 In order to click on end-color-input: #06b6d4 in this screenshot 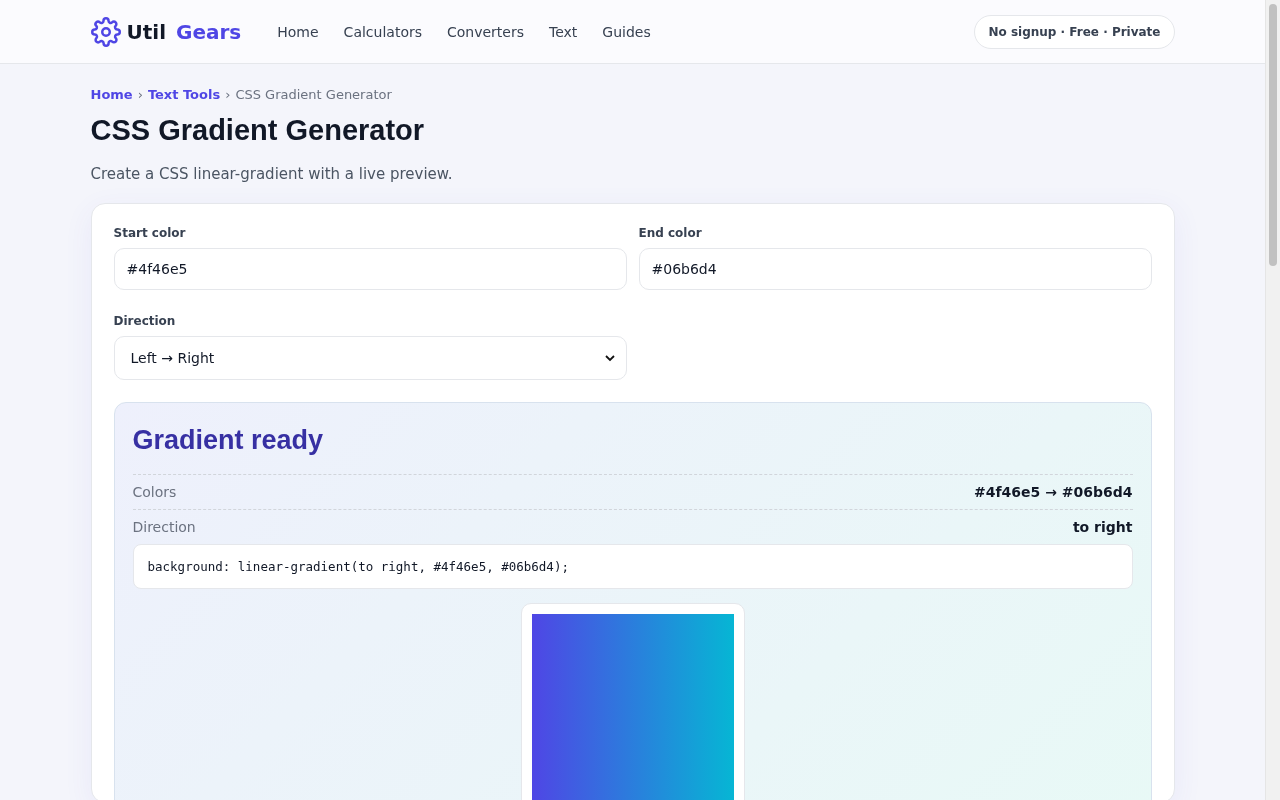, I will do `click(895, 269)`.